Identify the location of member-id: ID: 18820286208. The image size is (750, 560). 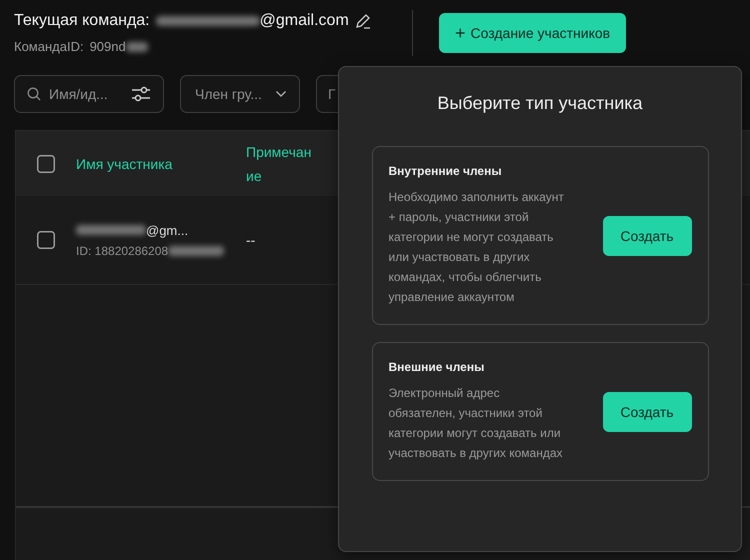
(122, 251).